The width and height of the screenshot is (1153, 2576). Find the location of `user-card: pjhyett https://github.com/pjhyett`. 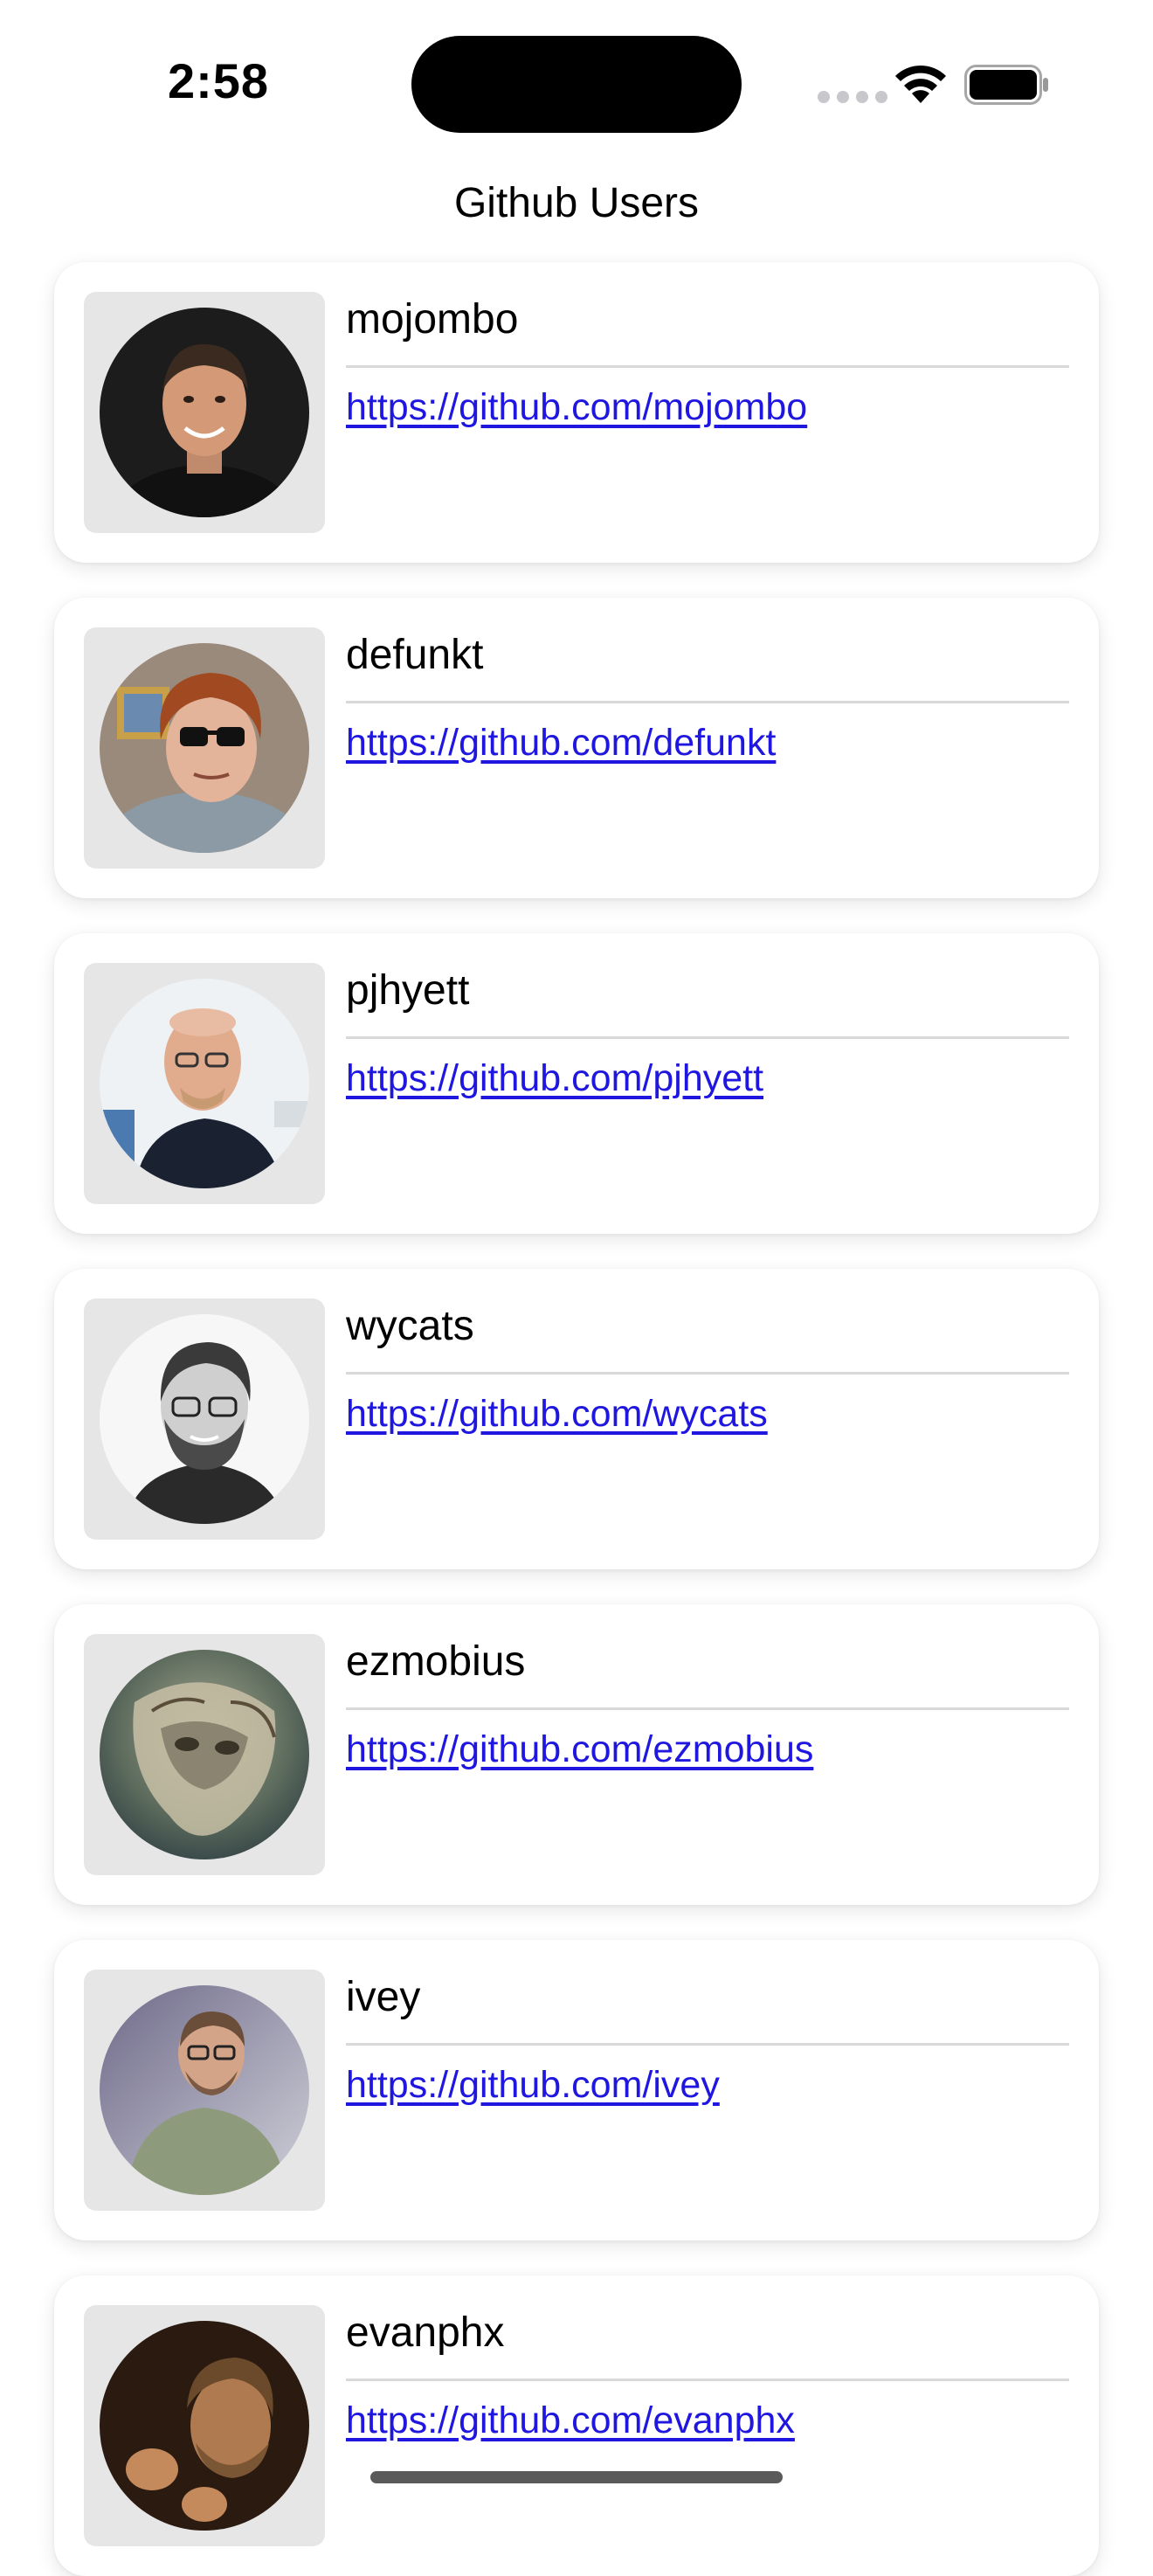

user-card: pjhyett https://github.com/pjhyett is located at coordinates (576, 1083).